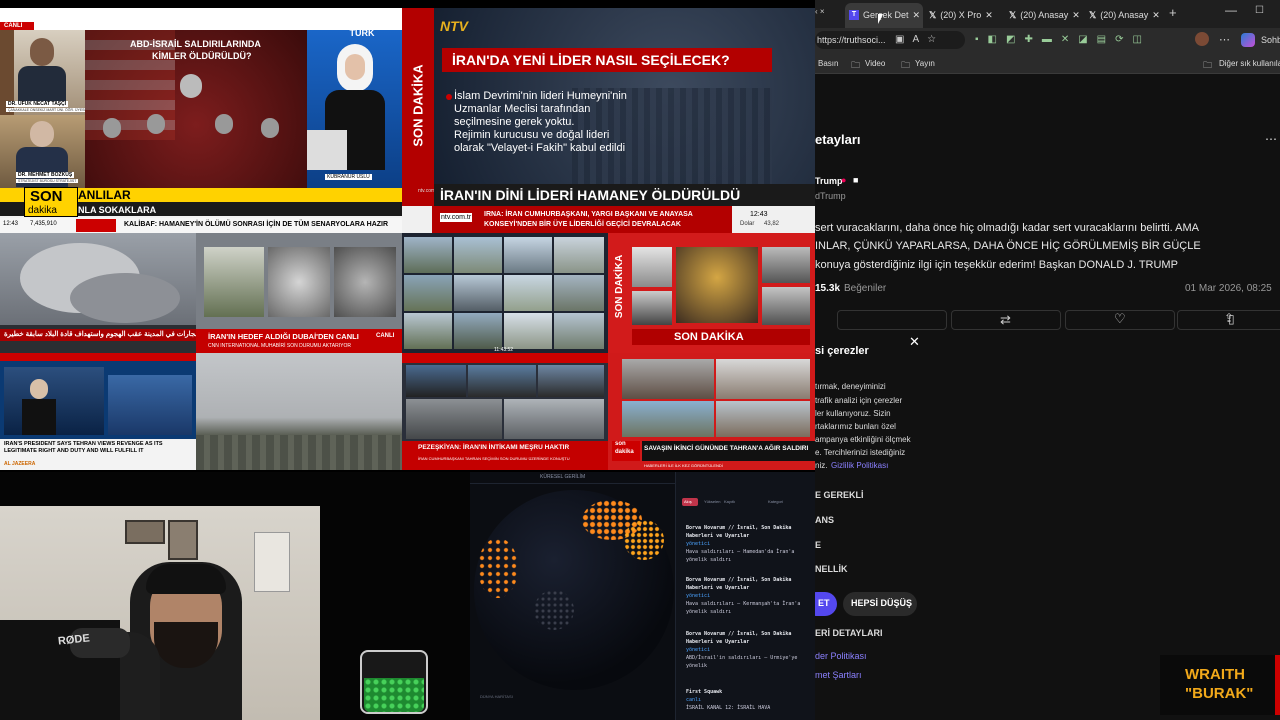 The image size is (1280, 720). Describe the element at coordinates (759, 214) in the screenshot. I see `ntv-time: 12:43` at that location.